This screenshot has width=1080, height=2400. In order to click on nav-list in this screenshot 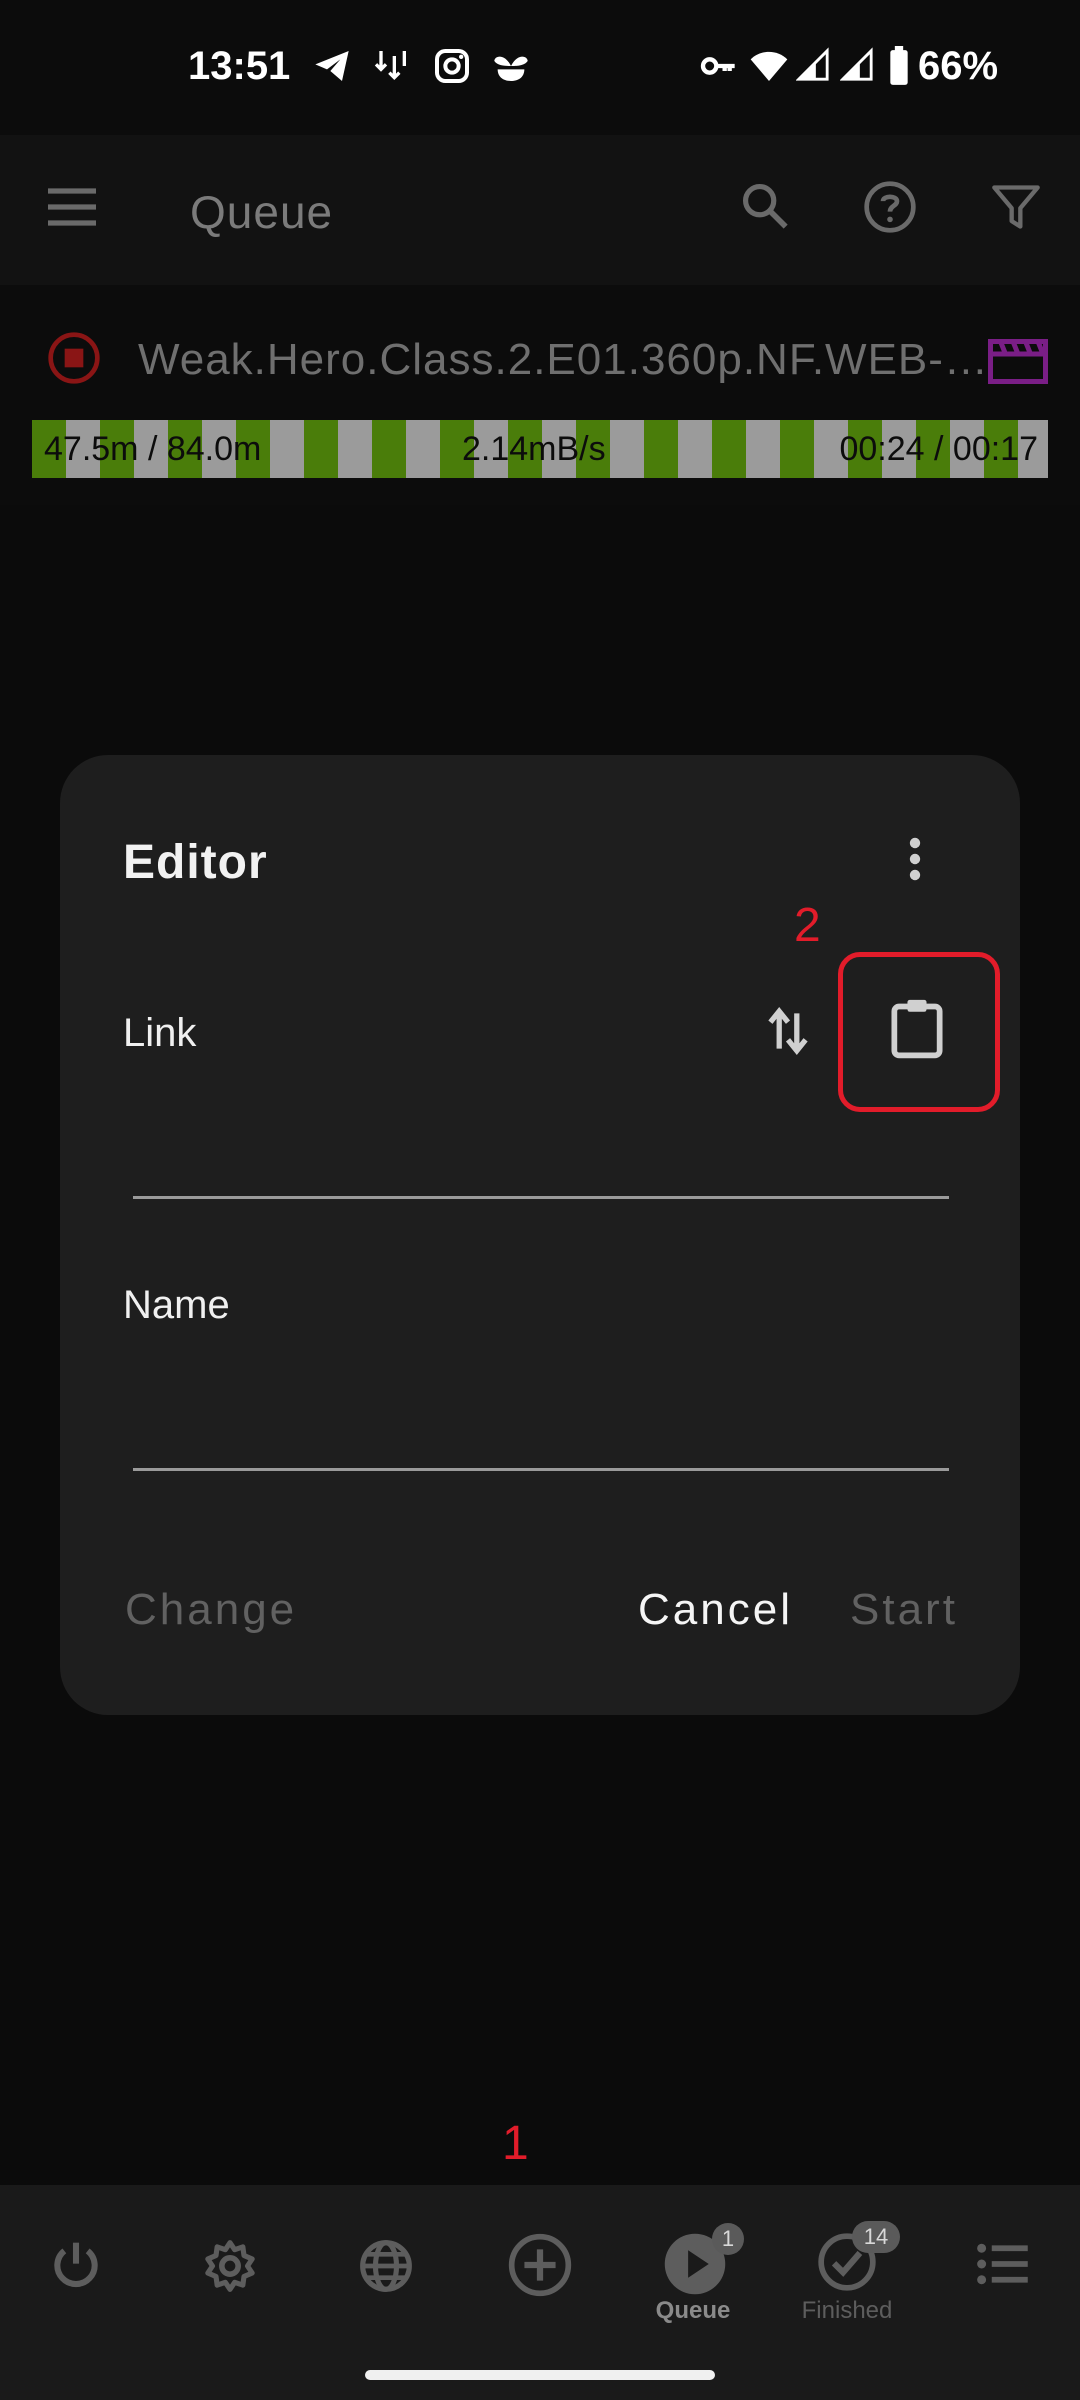, I will do `click(1003, 2260)`.